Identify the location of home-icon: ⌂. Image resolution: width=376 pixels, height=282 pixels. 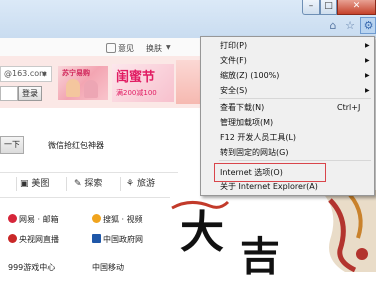
(333, 26).